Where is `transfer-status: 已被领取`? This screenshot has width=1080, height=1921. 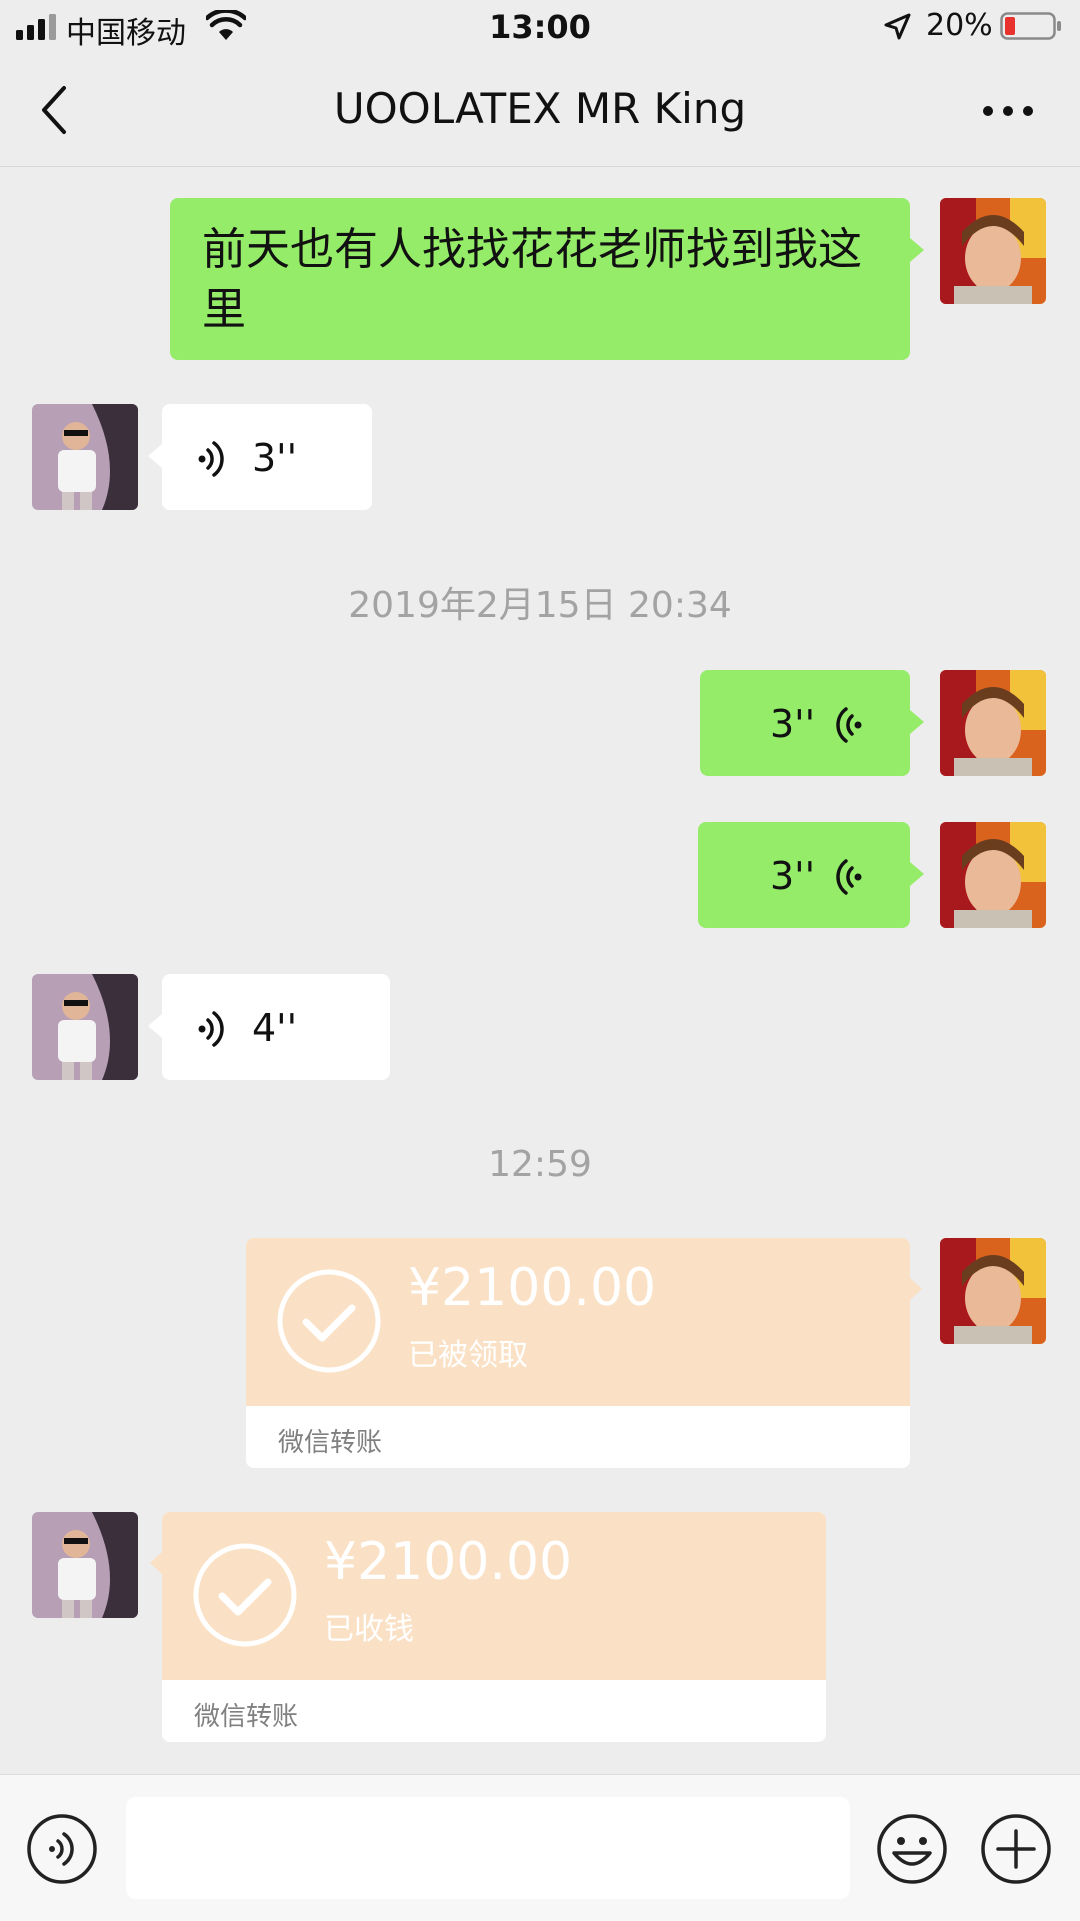 transfer-status: 已被领取 is located at coordinates (468, 1355).